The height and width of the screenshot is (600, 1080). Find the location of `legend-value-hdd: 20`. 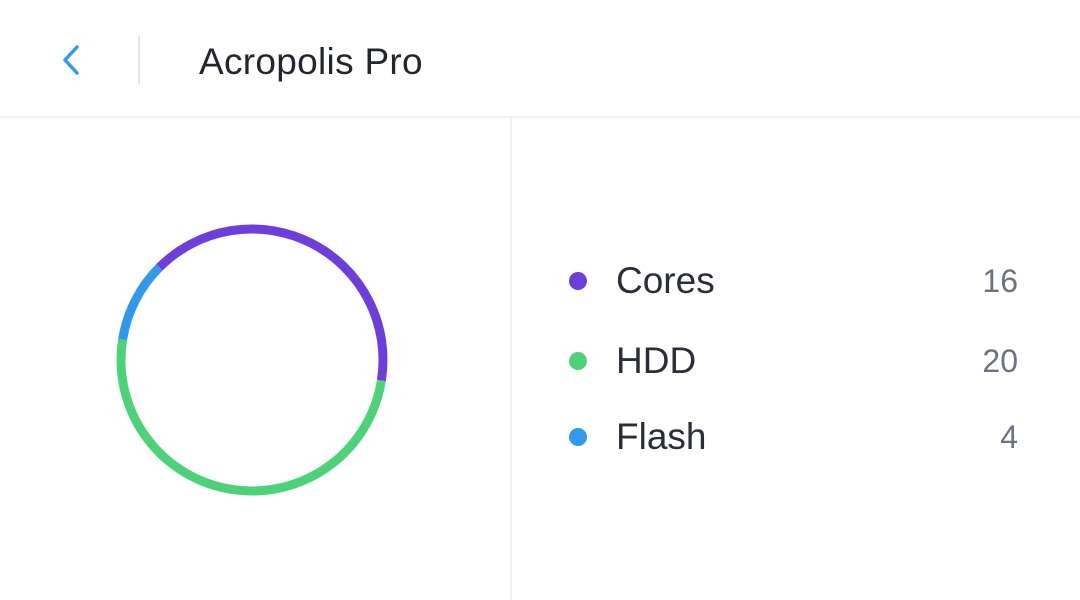

legend-value-hdd: 20 is located at coordinates (1000, 361).